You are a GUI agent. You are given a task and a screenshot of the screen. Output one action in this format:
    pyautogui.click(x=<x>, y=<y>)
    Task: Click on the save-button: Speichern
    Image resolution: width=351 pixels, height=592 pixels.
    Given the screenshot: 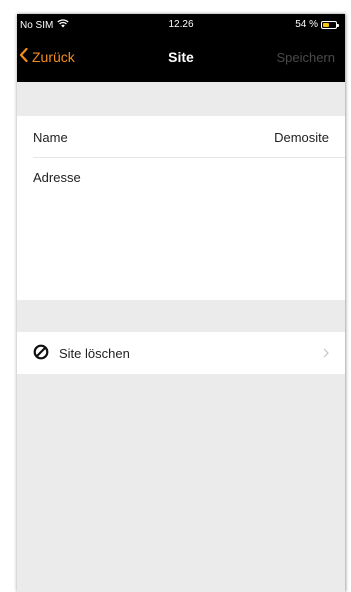 What is the action you would take?
    pyautogui.click(x=305, y=57)
    